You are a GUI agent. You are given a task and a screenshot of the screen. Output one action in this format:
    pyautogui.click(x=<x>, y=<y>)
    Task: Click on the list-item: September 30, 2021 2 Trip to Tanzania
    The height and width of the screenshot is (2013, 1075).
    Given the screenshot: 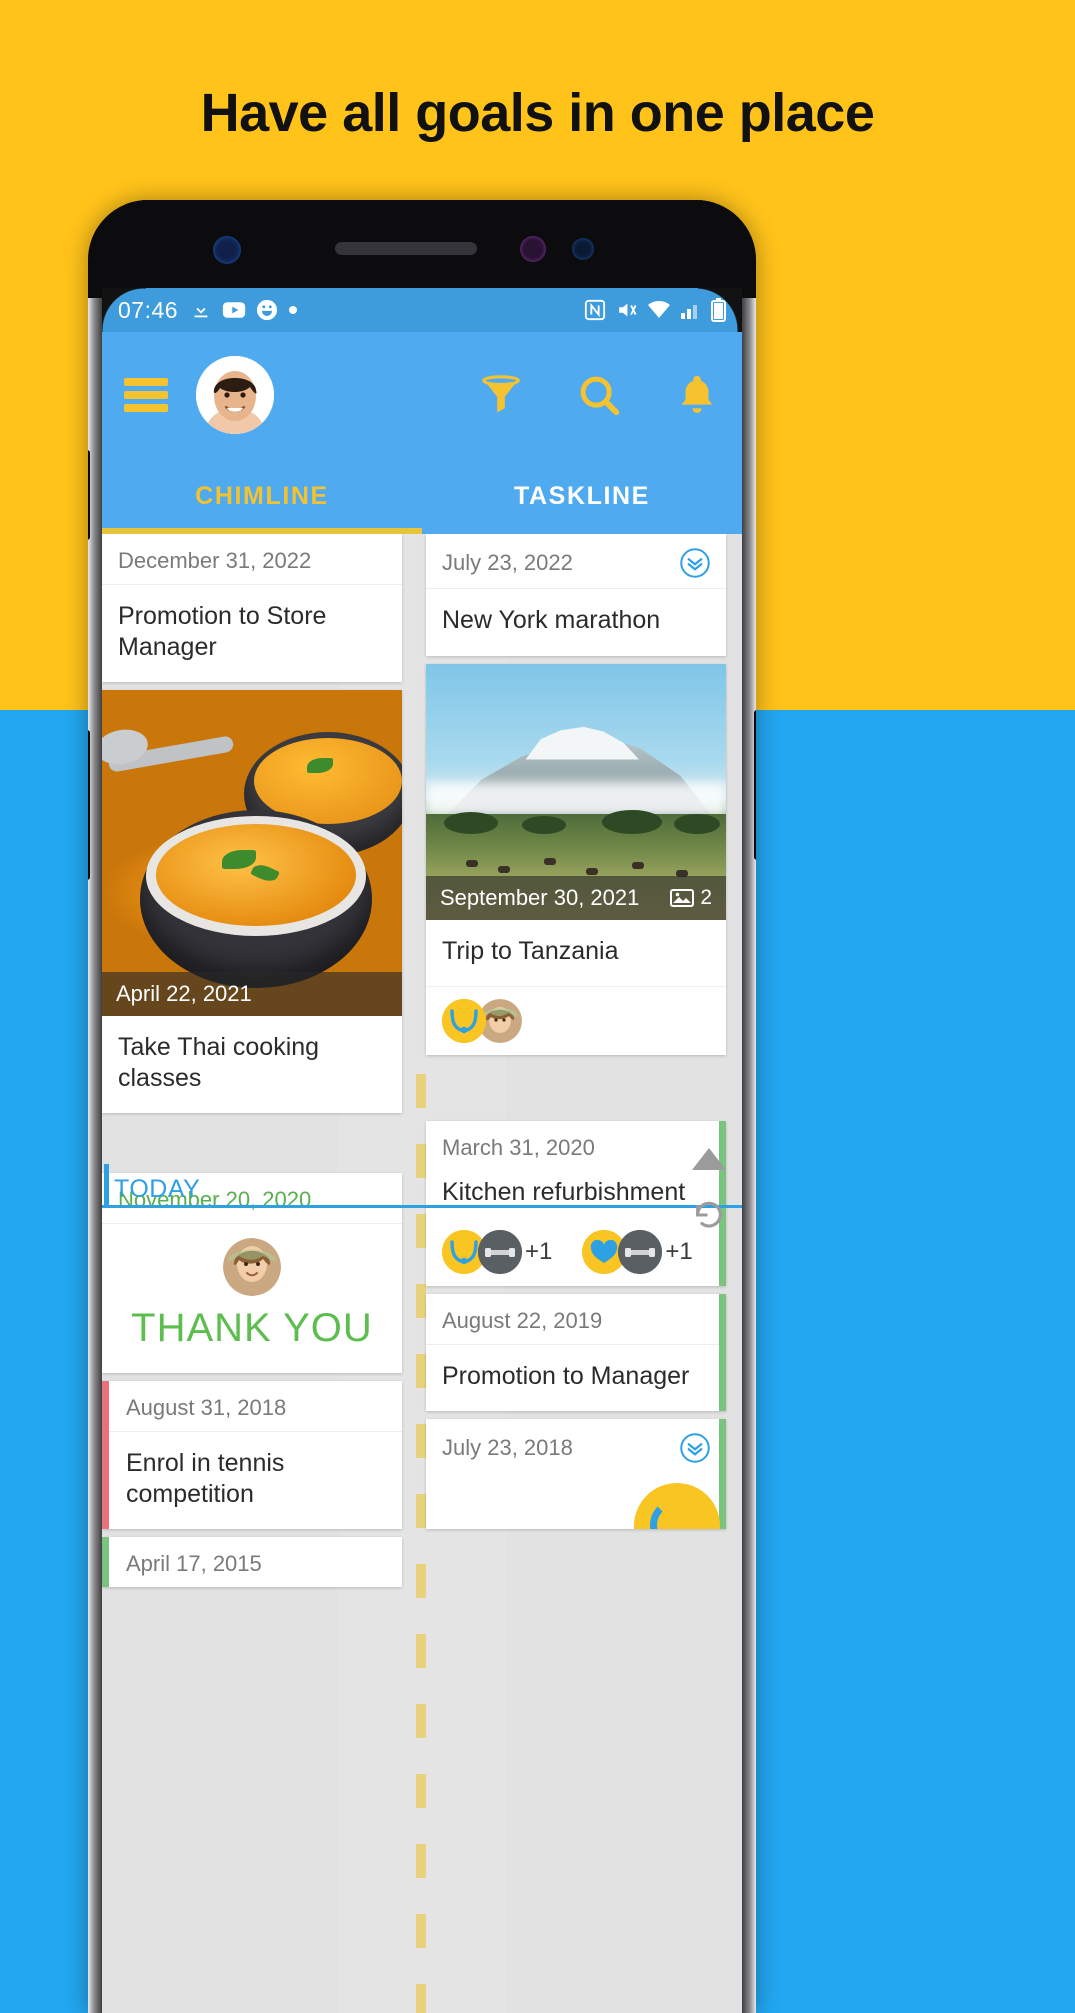 What is the action you would take?
    pyautogui.click(x=576, y=859)
    